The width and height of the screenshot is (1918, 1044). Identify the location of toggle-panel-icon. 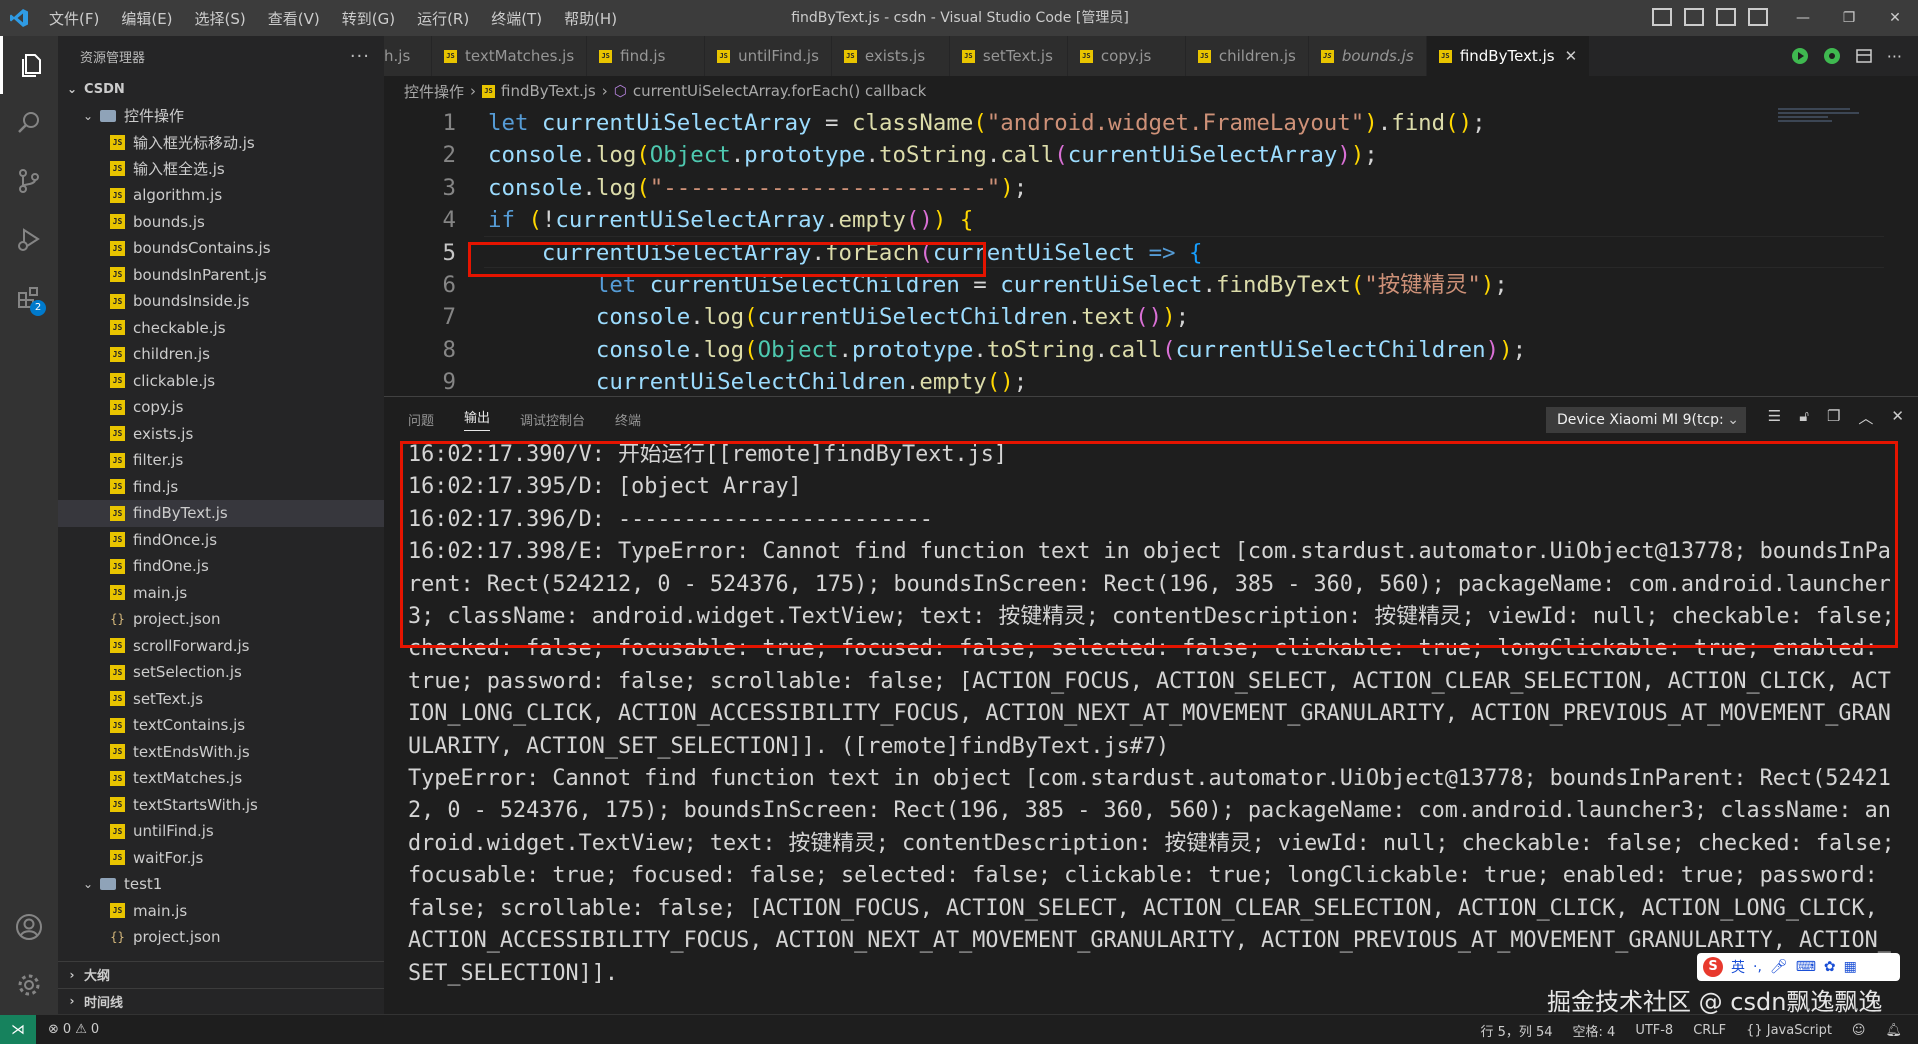
(1694, 17).